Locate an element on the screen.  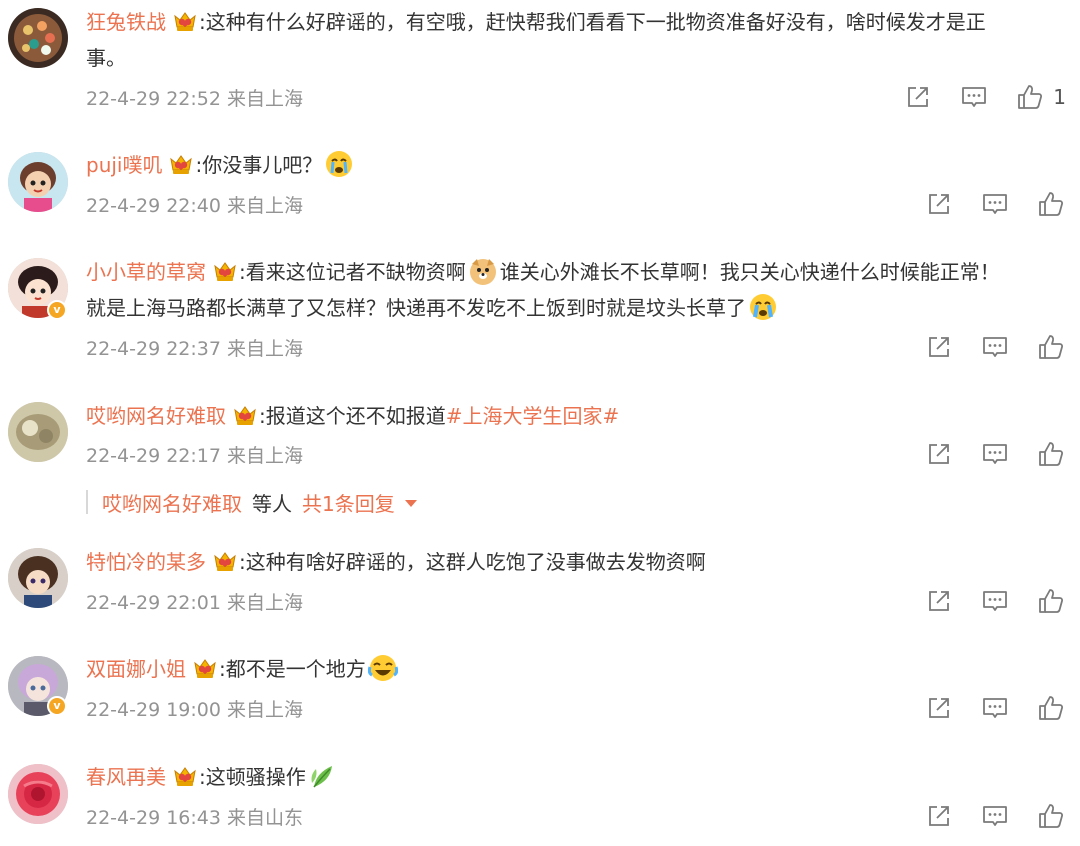
caret-down-icon is located at coordinates (410, 503).